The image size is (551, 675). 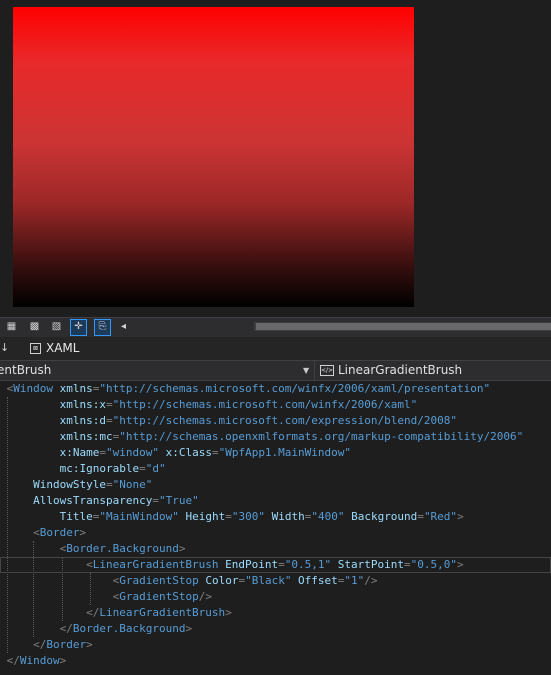 What do you see at coordinates (86, 436) in the screenshot?
I see `code-token: xmlns:mc` at bounding box center [86, 436].